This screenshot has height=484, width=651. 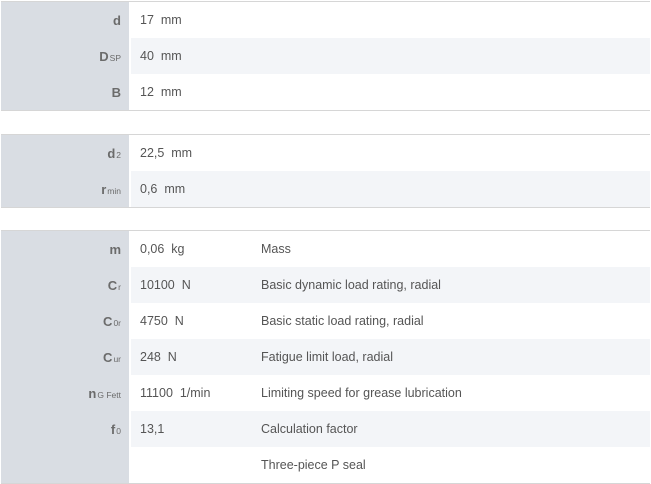 What do you see at coordinates (342, 321) in the screenshot?
I see `description-cell: Basic static load rating, radial` at bounding box center [342, 321].